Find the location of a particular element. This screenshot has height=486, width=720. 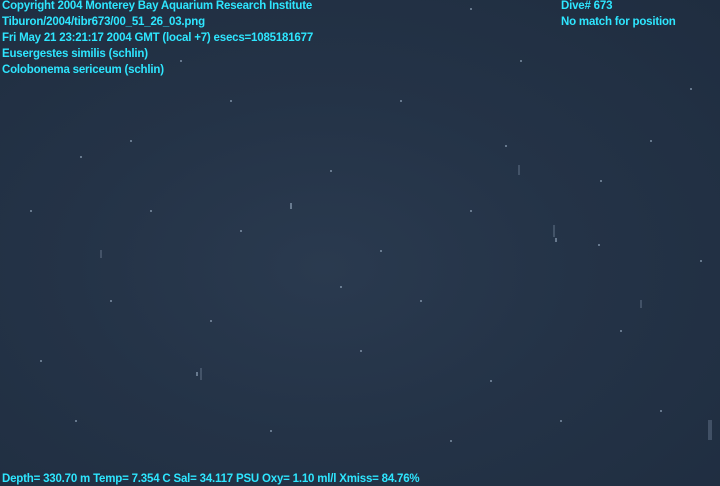

metadata-overlay-top-right: Dive# 673 No match for position is located at coordinates (618, 15).